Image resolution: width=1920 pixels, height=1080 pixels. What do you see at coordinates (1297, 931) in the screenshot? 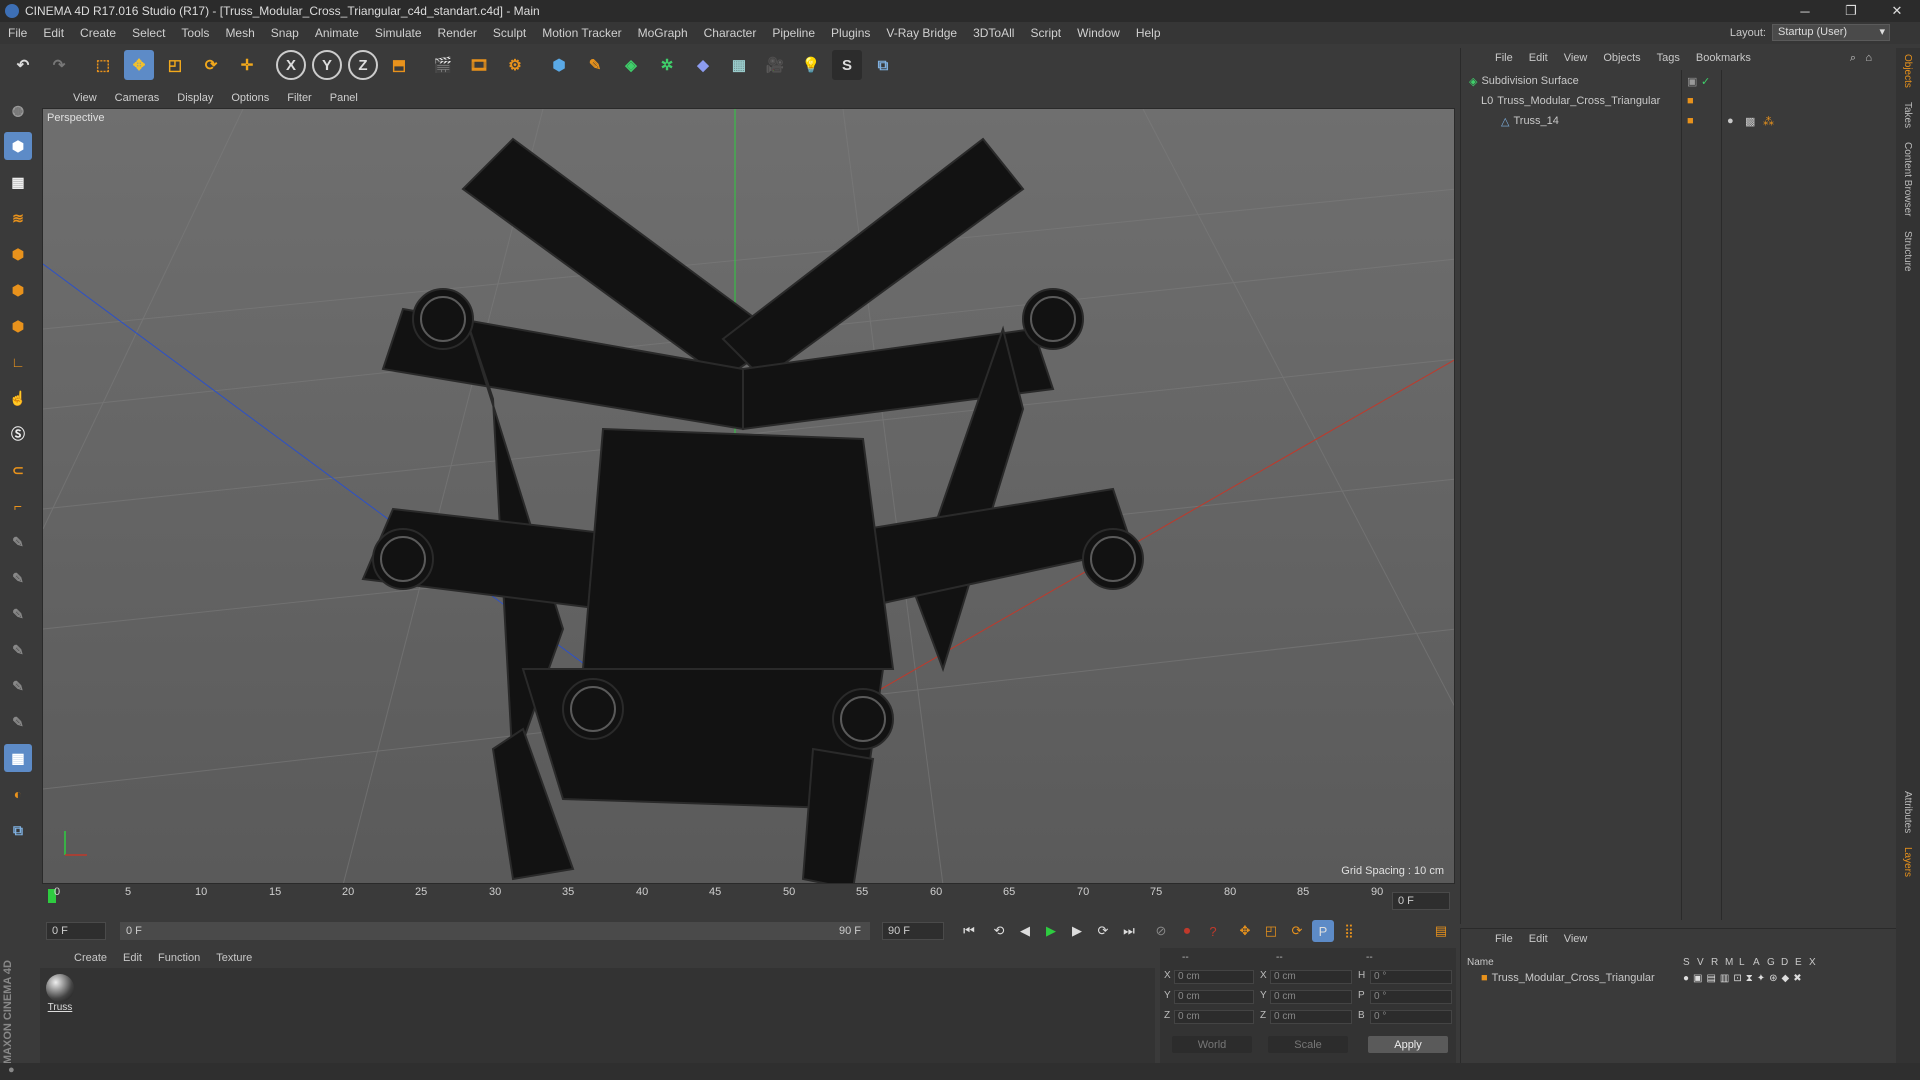
I see `key-rotation-icon: ⟳` at bounding box center [1297, 931].